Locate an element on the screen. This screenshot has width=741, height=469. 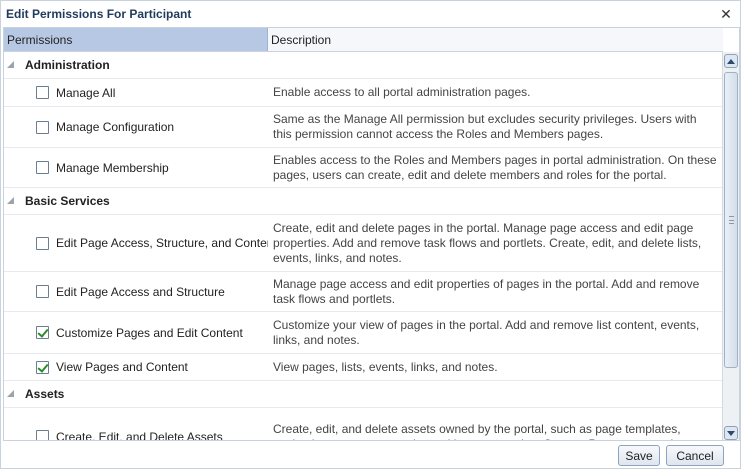
permission-label: Customize Pages and Edit Content is located at coordinates (149, 332).